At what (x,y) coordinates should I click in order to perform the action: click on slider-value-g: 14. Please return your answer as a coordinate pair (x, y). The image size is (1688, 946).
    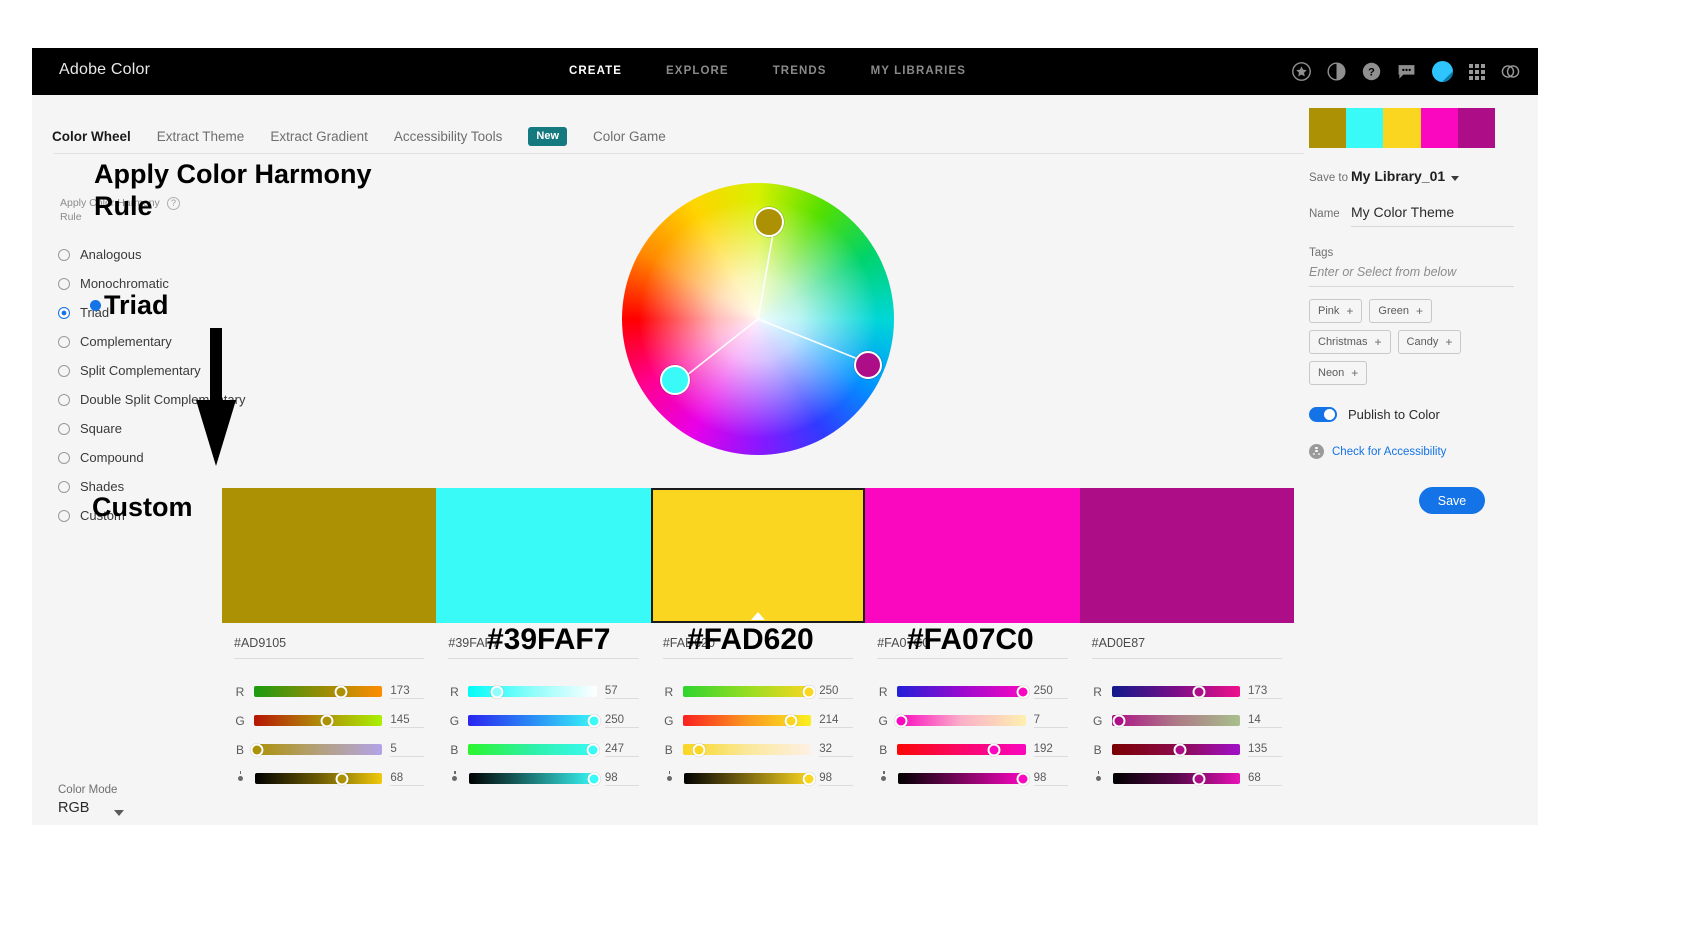
    Looking at the image, I should click on (1265, 721).